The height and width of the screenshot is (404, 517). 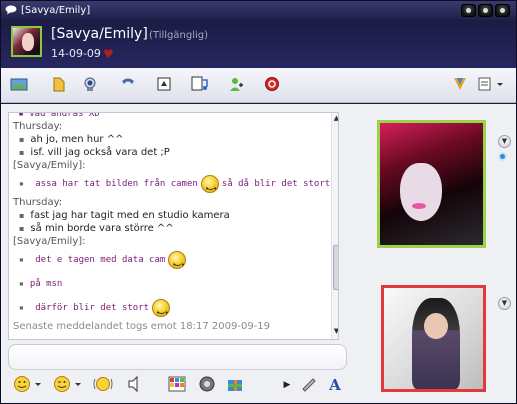 What do you see at coordinates (272, 86) in the screenshot?
I see `block-icon` at bounding box center [272, 86].